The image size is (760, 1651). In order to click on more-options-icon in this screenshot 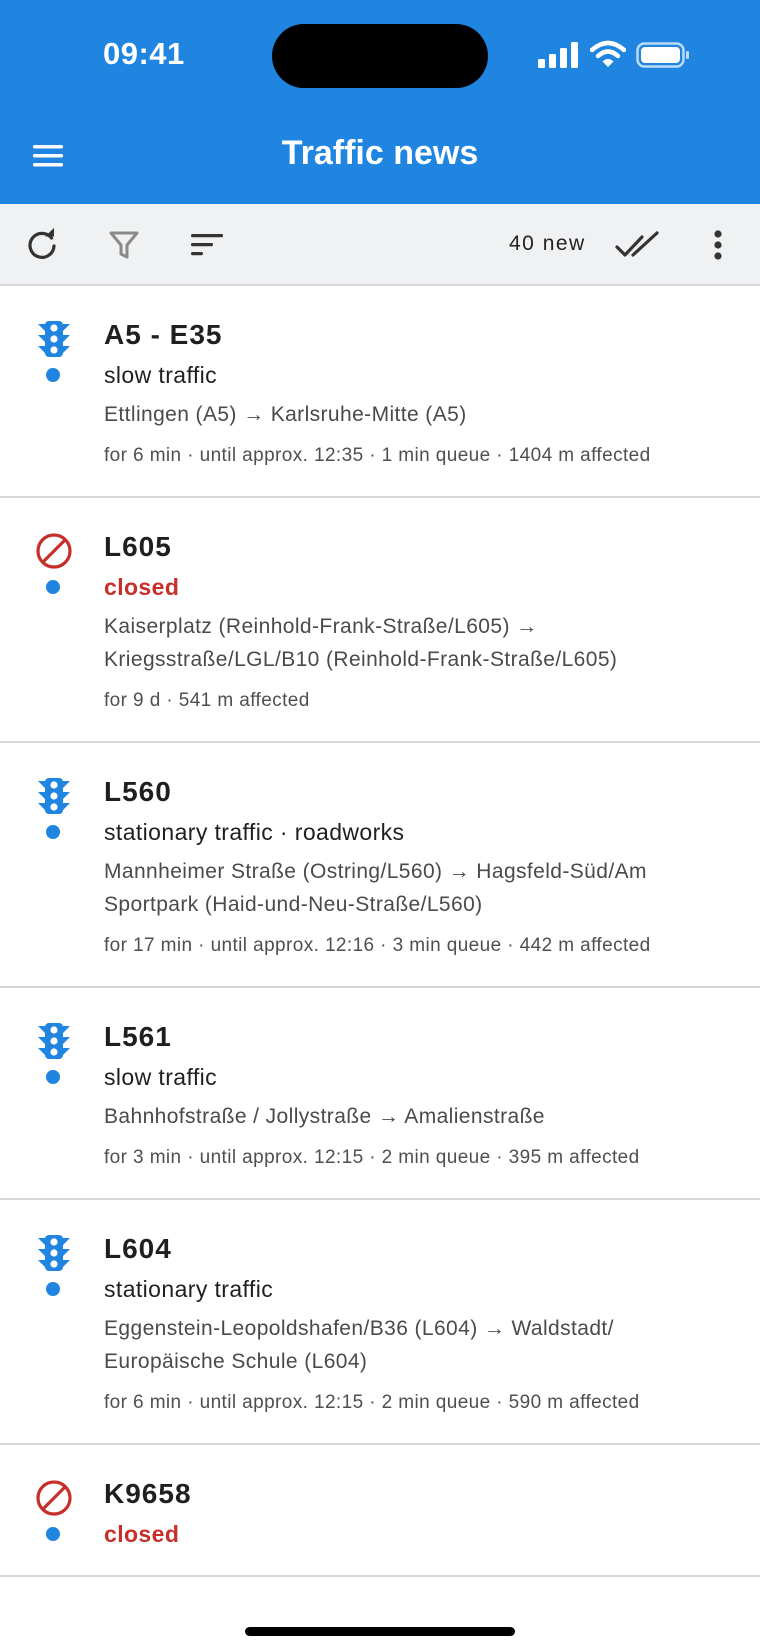, I will do `click(718, 245)`.